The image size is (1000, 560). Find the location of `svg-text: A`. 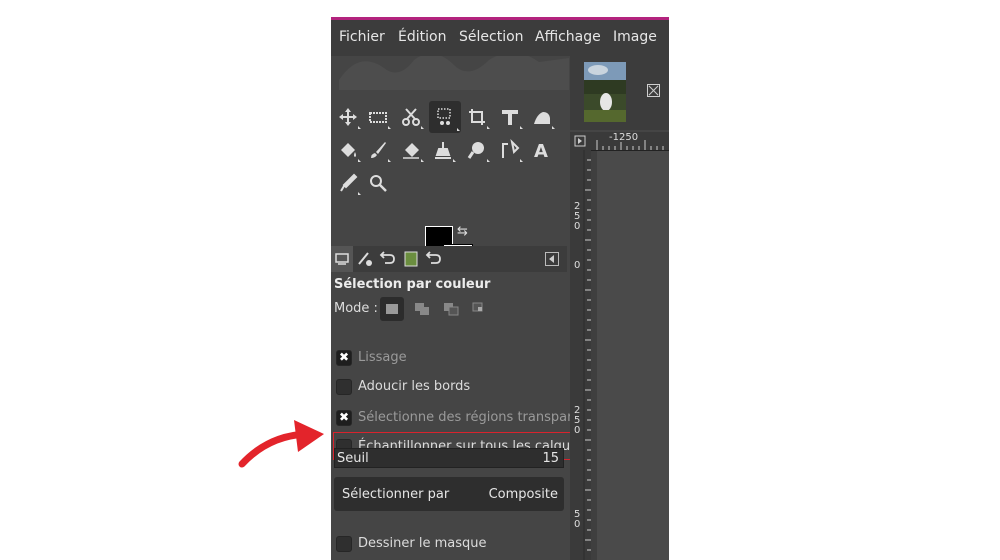

svg-text: A is located at coordinates (541, 151).